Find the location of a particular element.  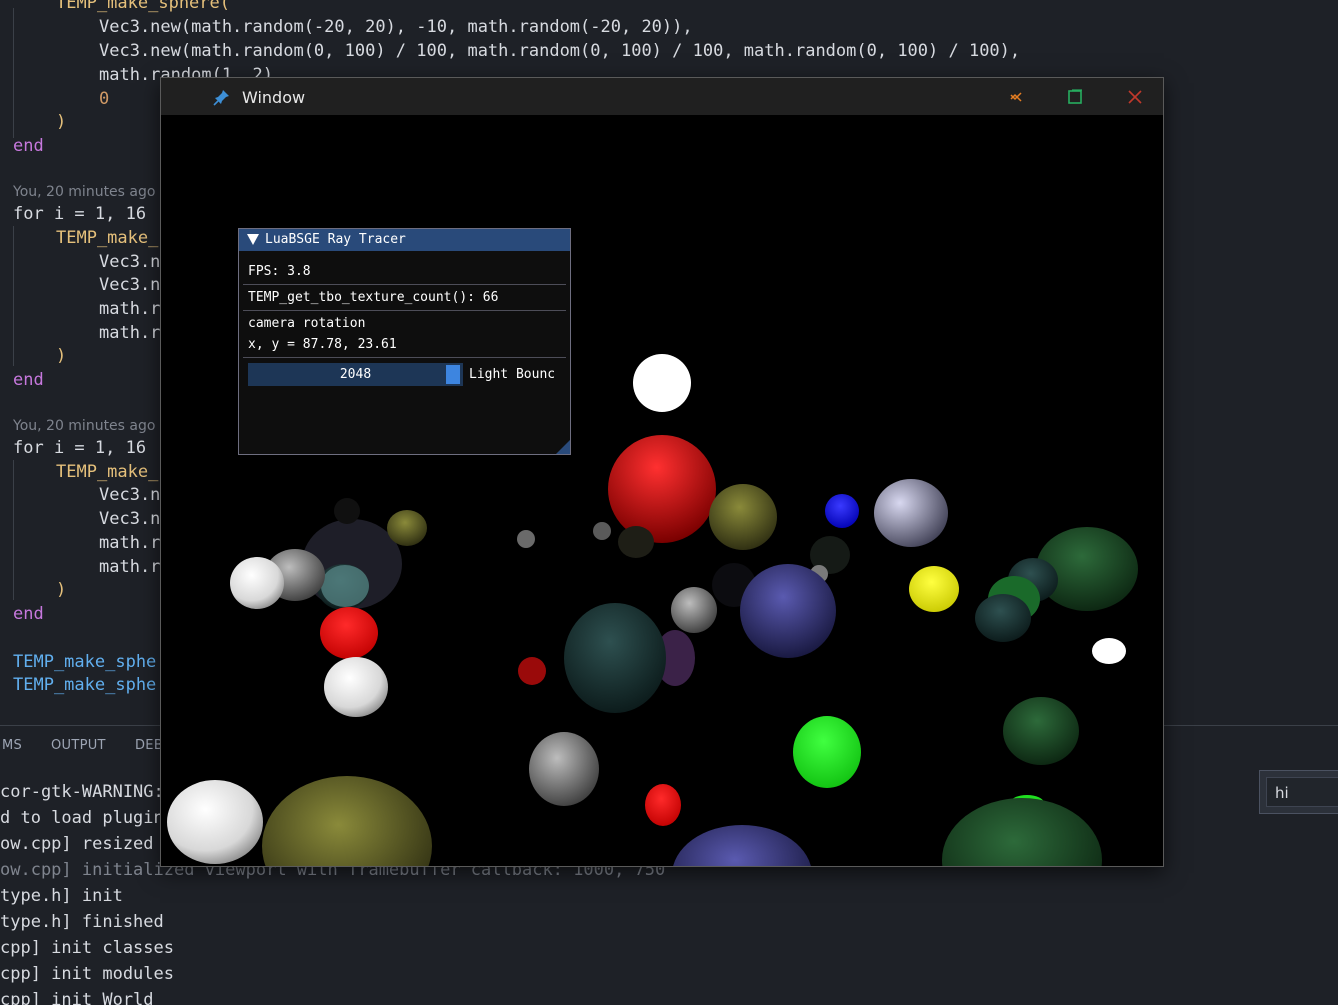

pin-icon is located at coordinates (222, 97).